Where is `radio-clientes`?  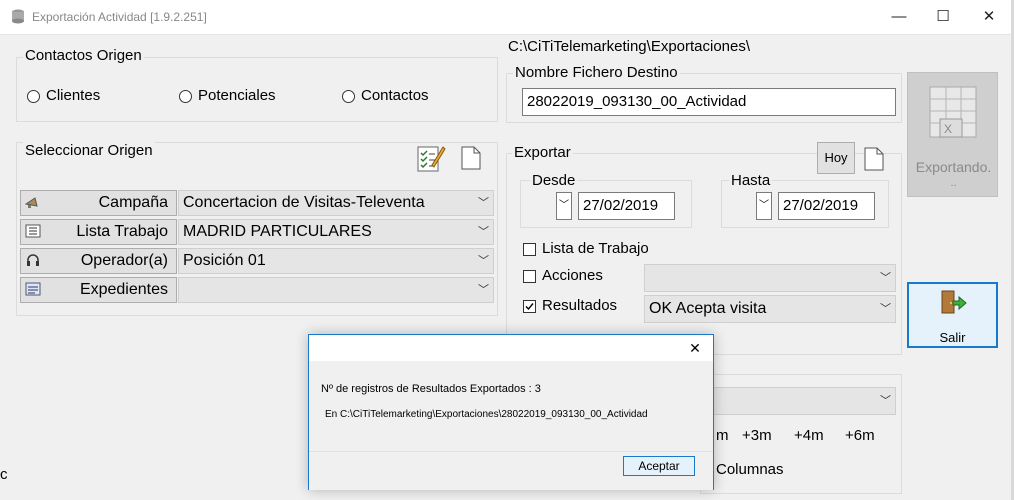
radio-clientes is located at coordinates (33, 96).